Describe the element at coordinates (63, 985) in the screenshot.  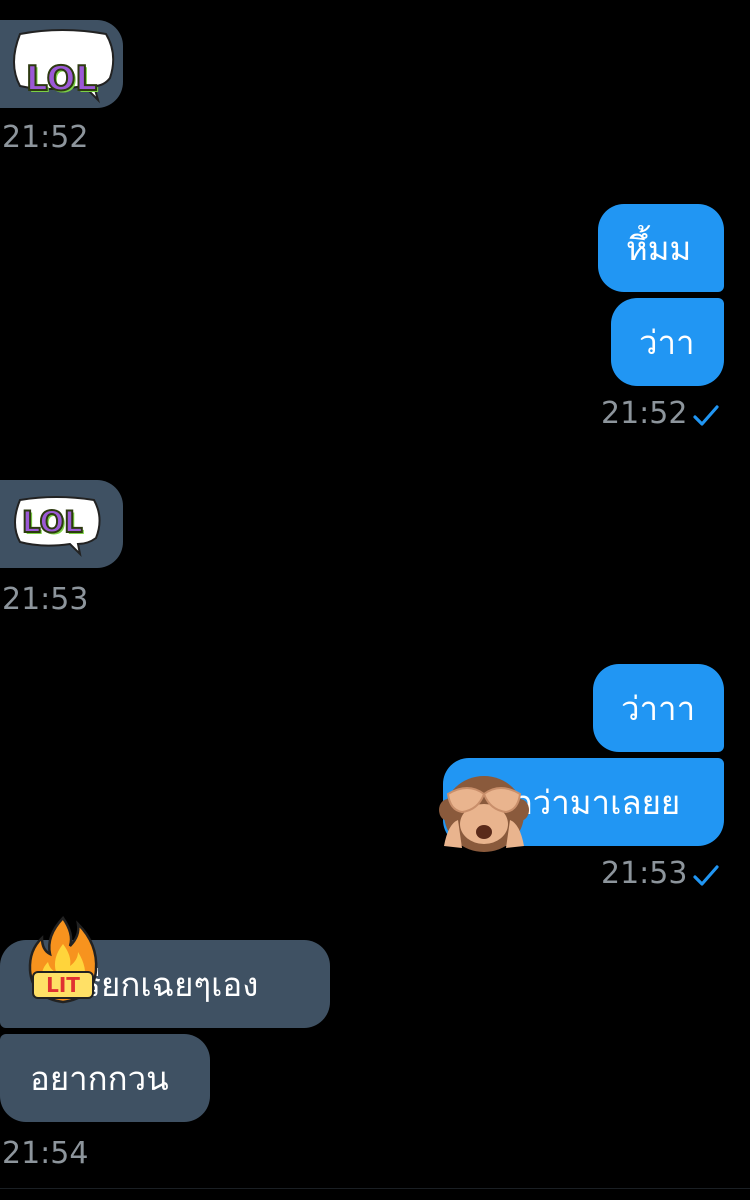
I see `lit-sticker-text: LIT` at that location.